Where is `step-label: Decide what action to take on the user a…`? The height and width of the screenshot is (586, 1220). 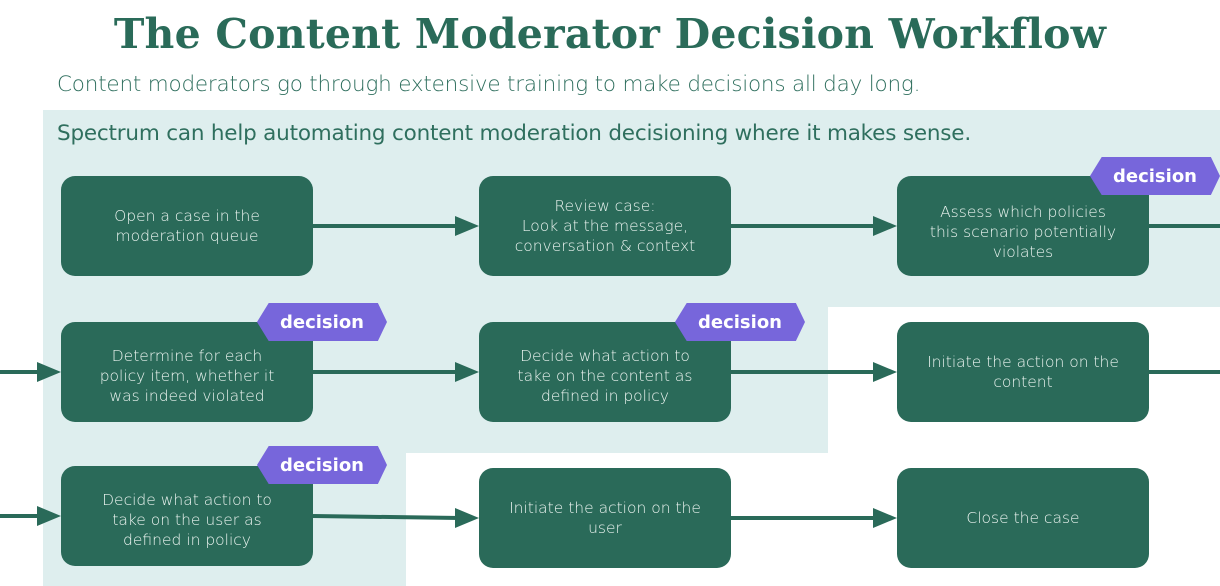 step-label: Decide what action to take on the user a… is located at coordinates (187, 520).